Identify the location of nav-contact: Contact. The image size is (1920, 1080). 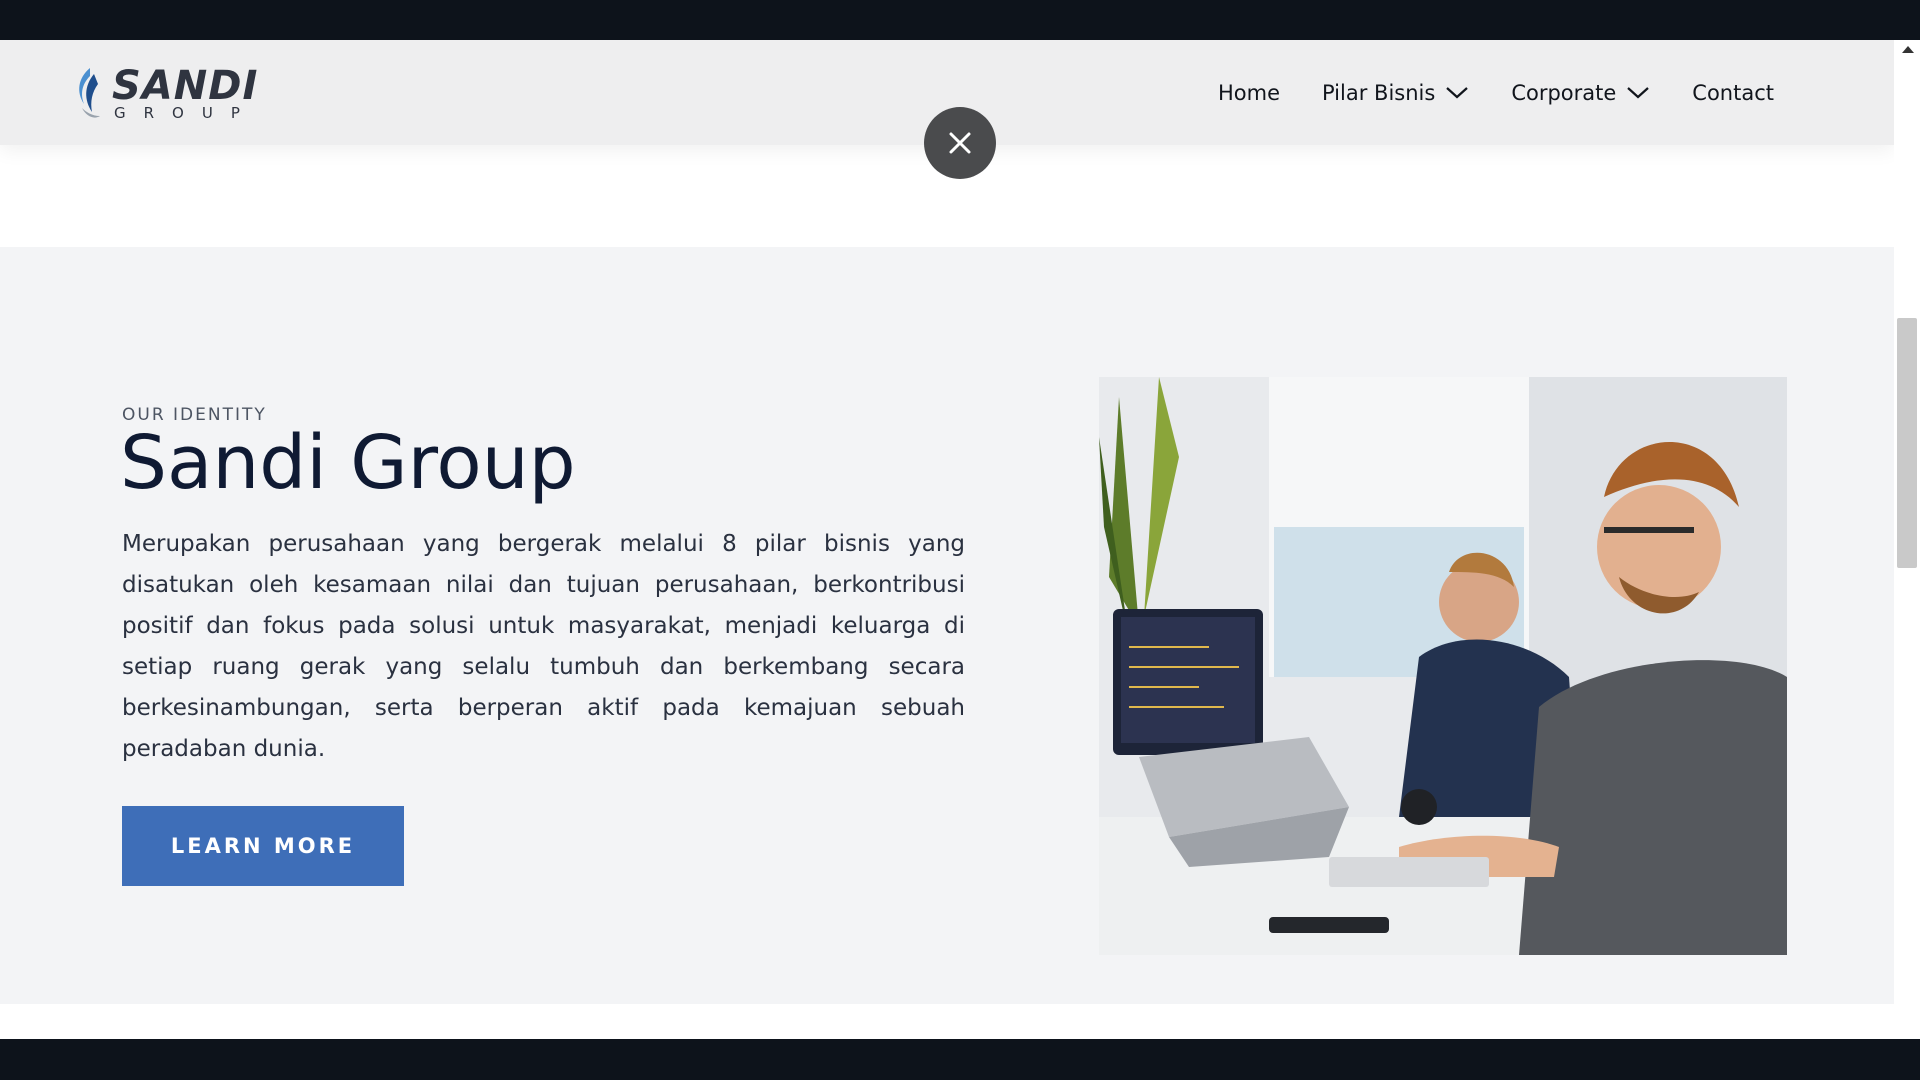
(1733, 93).